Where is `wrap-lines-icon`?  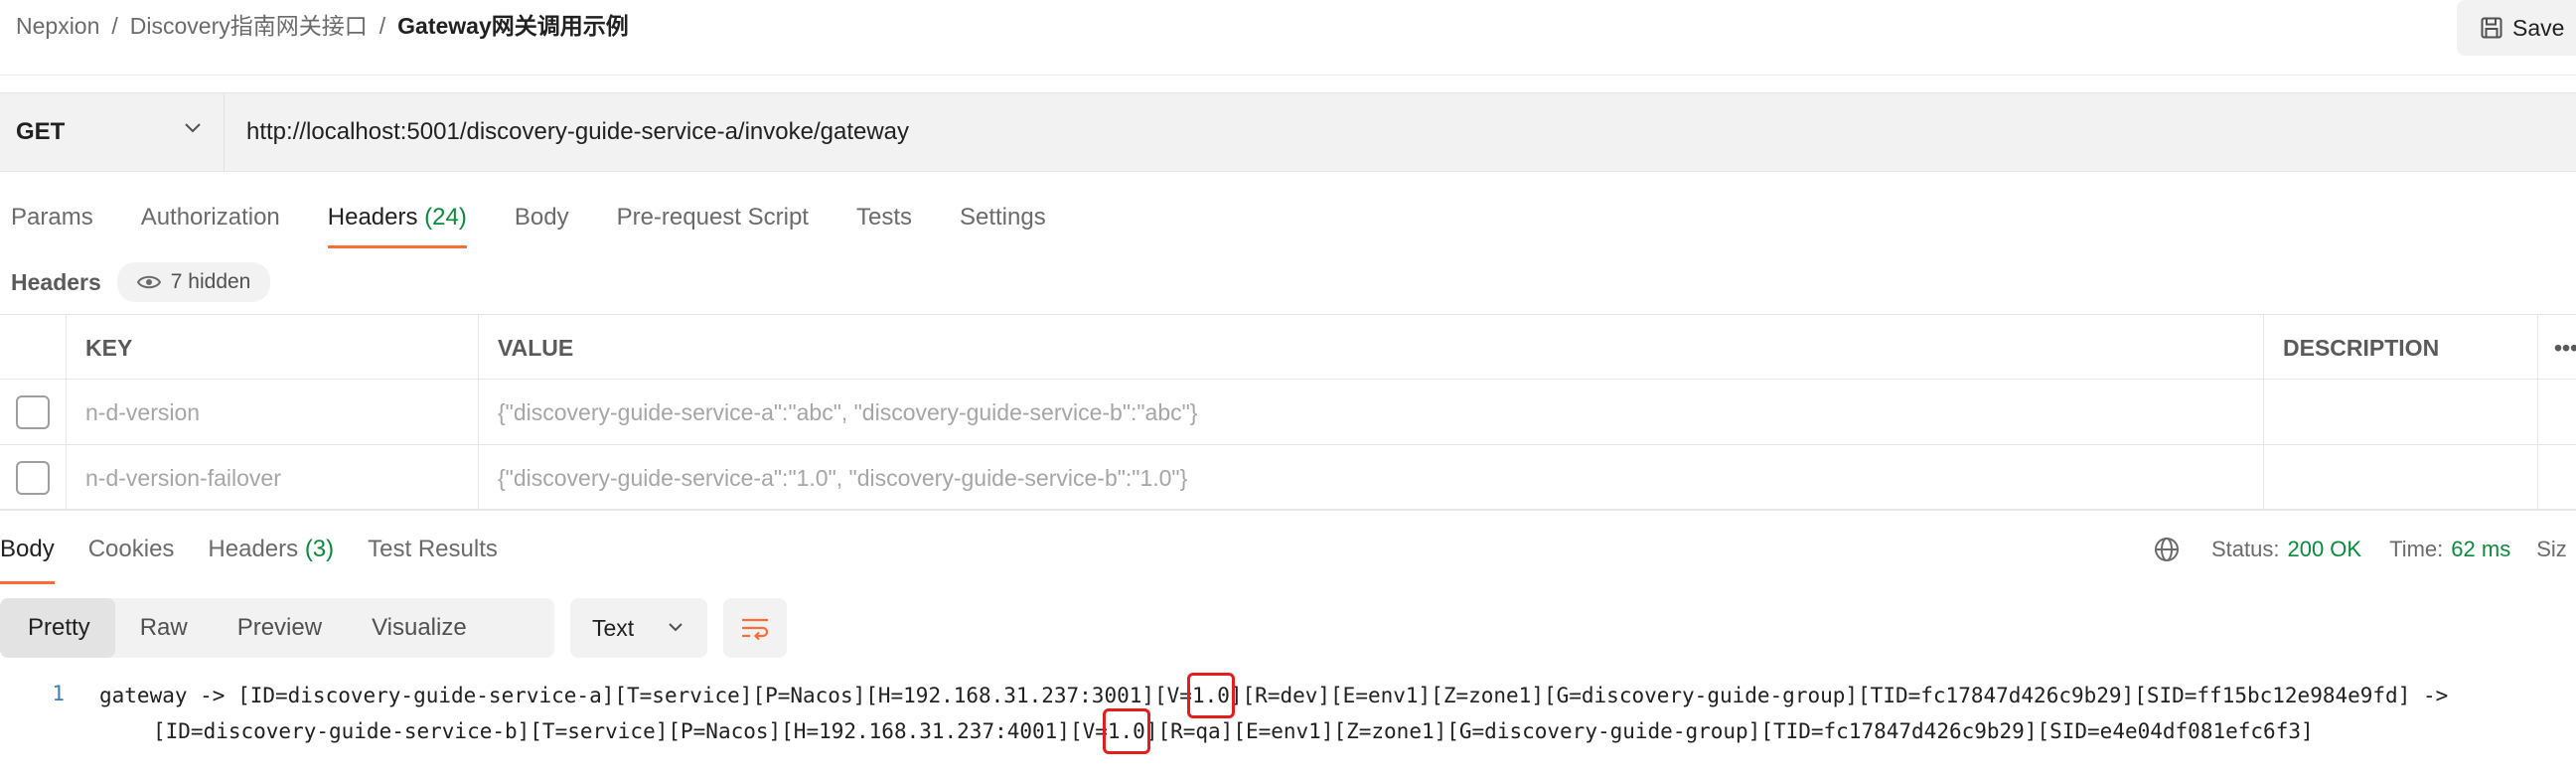 wrap-lines-icon is located at coordinates (756, 629).